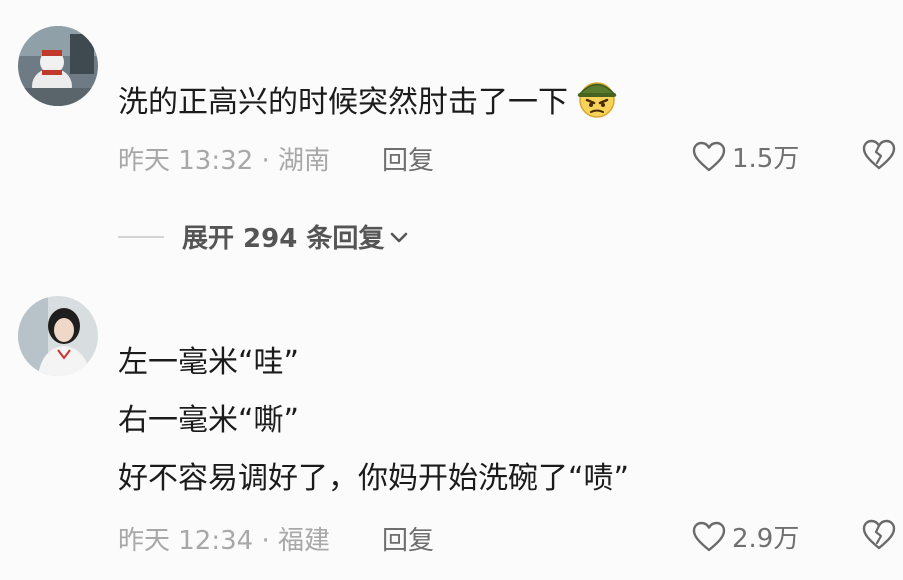  Describe the element at coordinates (343, 102) in the screenshot. I see `comment-line: 洗的正高兴的时候突然肘击了一下` at that location.